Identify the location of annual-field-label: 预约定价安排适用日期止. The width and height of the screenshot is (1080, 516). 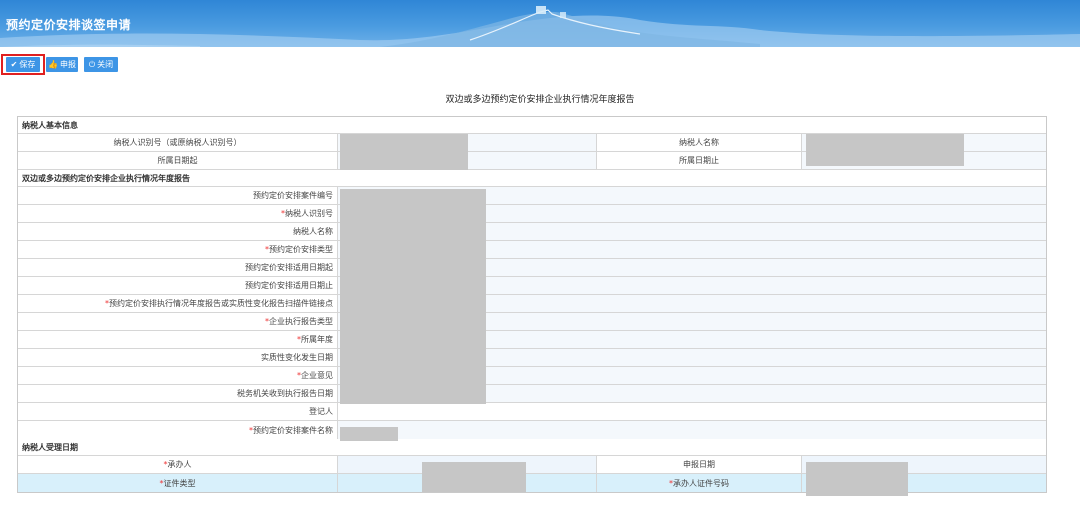
(178, 285).